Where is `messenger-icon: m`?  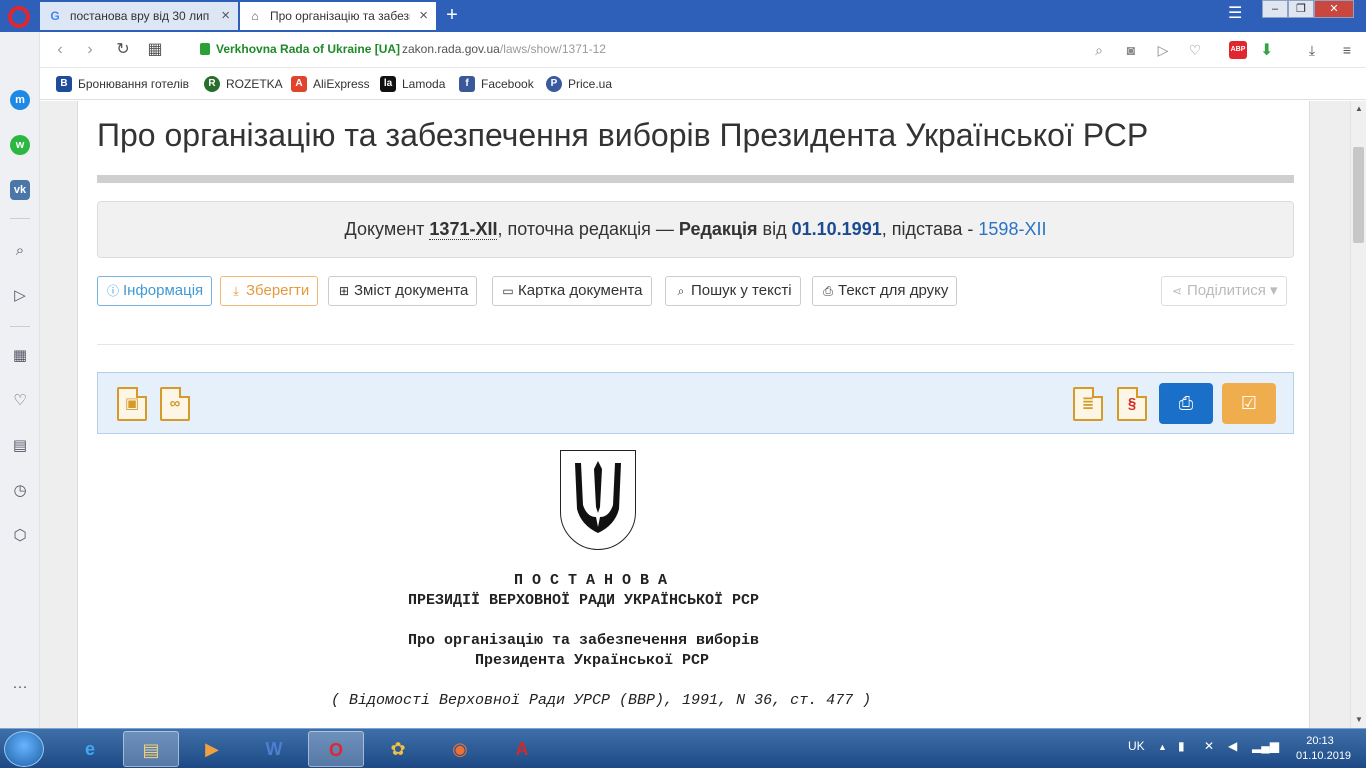 messenger-icon: m is located at coordinates (20, 100).